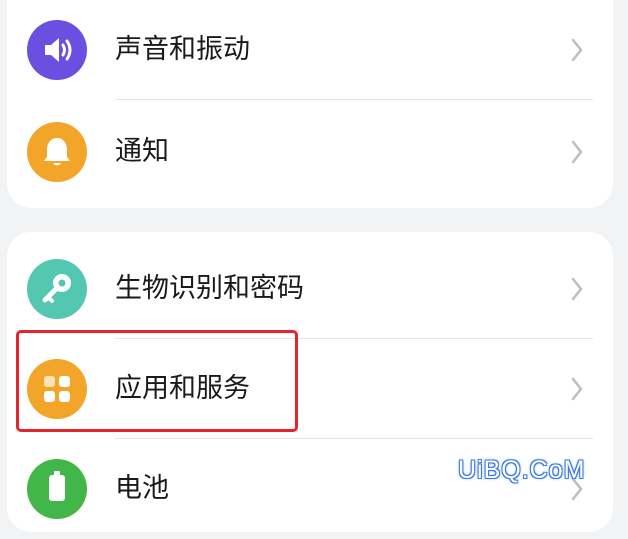  Describe the element at coordinates (209, 288) in the screenshot. I see `settings-item-label: 生物识别和密码` at that location.